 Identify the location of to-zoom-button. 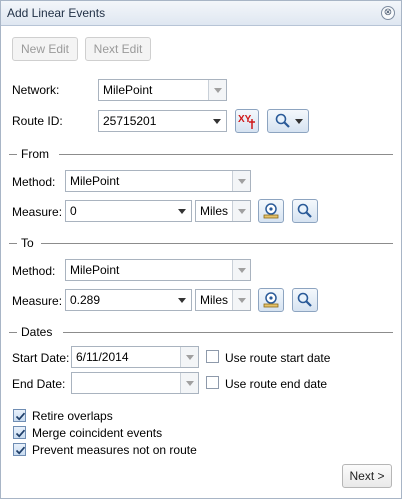
(305, 300).